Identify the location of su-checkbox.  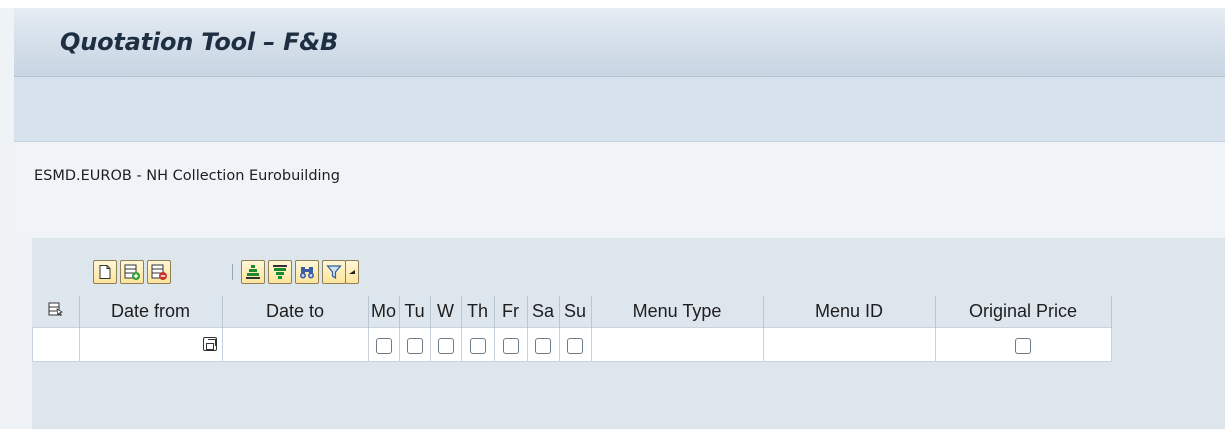
(575, 345).